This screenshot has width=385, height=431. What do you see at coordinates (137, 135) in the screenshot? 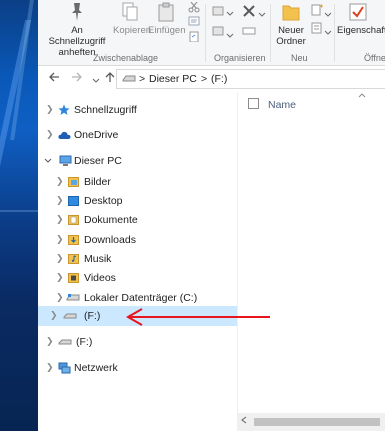
I see `nav-item-onedrive: ❯ OneDrive` at bounding box center [137, 135].